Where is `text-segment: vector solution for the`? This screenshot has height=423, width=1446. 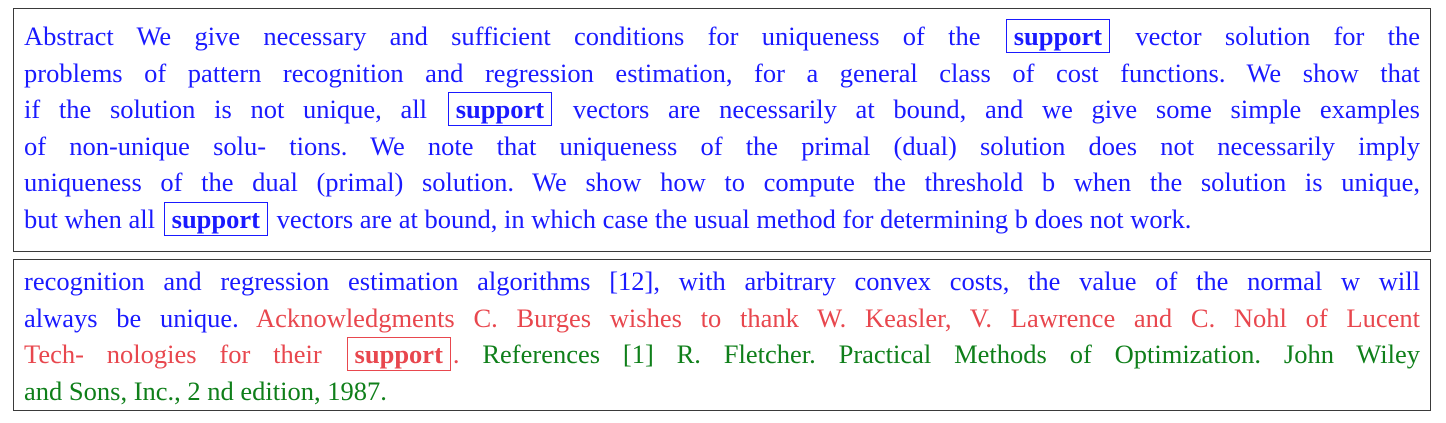 text-segment: vector solution for the is located at coordinates (1266, 36).